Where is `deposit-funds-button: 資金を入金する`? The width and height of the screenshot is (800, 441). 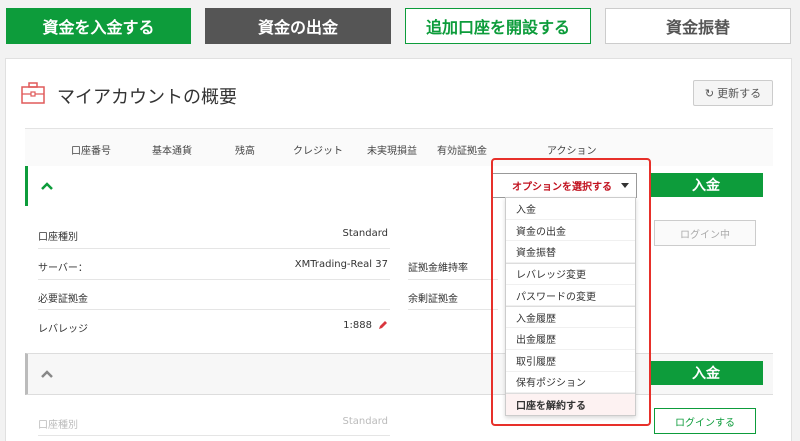
deposit-funds-button: 資金を入金する is located at coordinates (98, 26).